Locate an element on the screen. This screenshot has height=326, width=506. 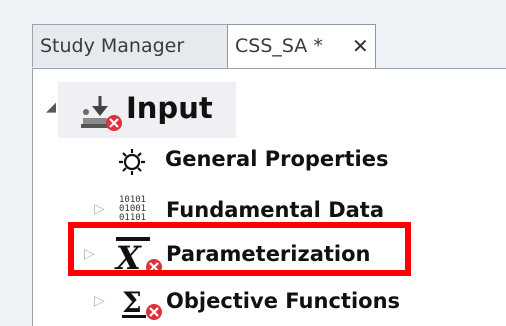
tab-study-manager-label: Study Manager is located at coordinates (112, 46).